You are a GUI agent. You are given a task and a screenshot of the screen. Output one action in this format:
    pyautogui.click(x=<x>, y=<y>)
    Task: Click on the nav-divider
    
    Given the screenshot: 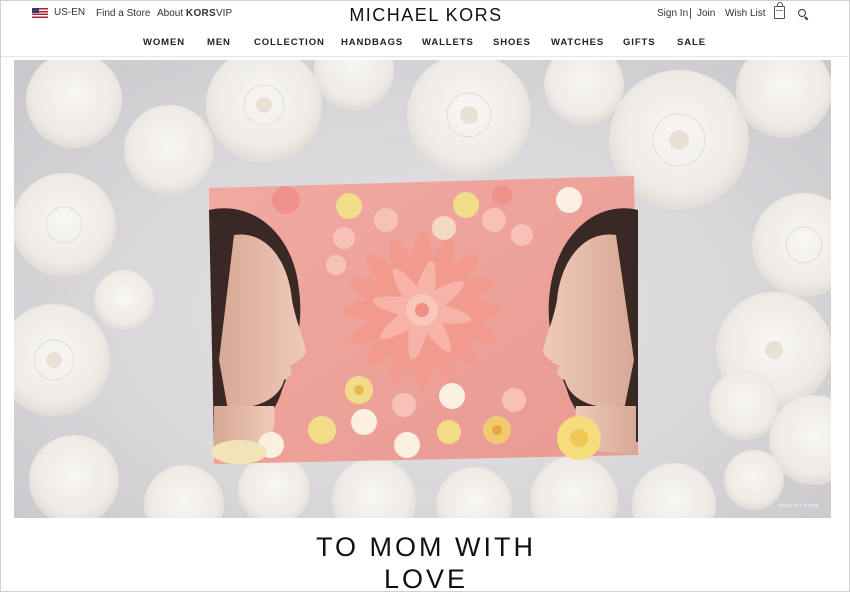 What is the action you would take?
    pyautogui.click(x=425, y=56)
    